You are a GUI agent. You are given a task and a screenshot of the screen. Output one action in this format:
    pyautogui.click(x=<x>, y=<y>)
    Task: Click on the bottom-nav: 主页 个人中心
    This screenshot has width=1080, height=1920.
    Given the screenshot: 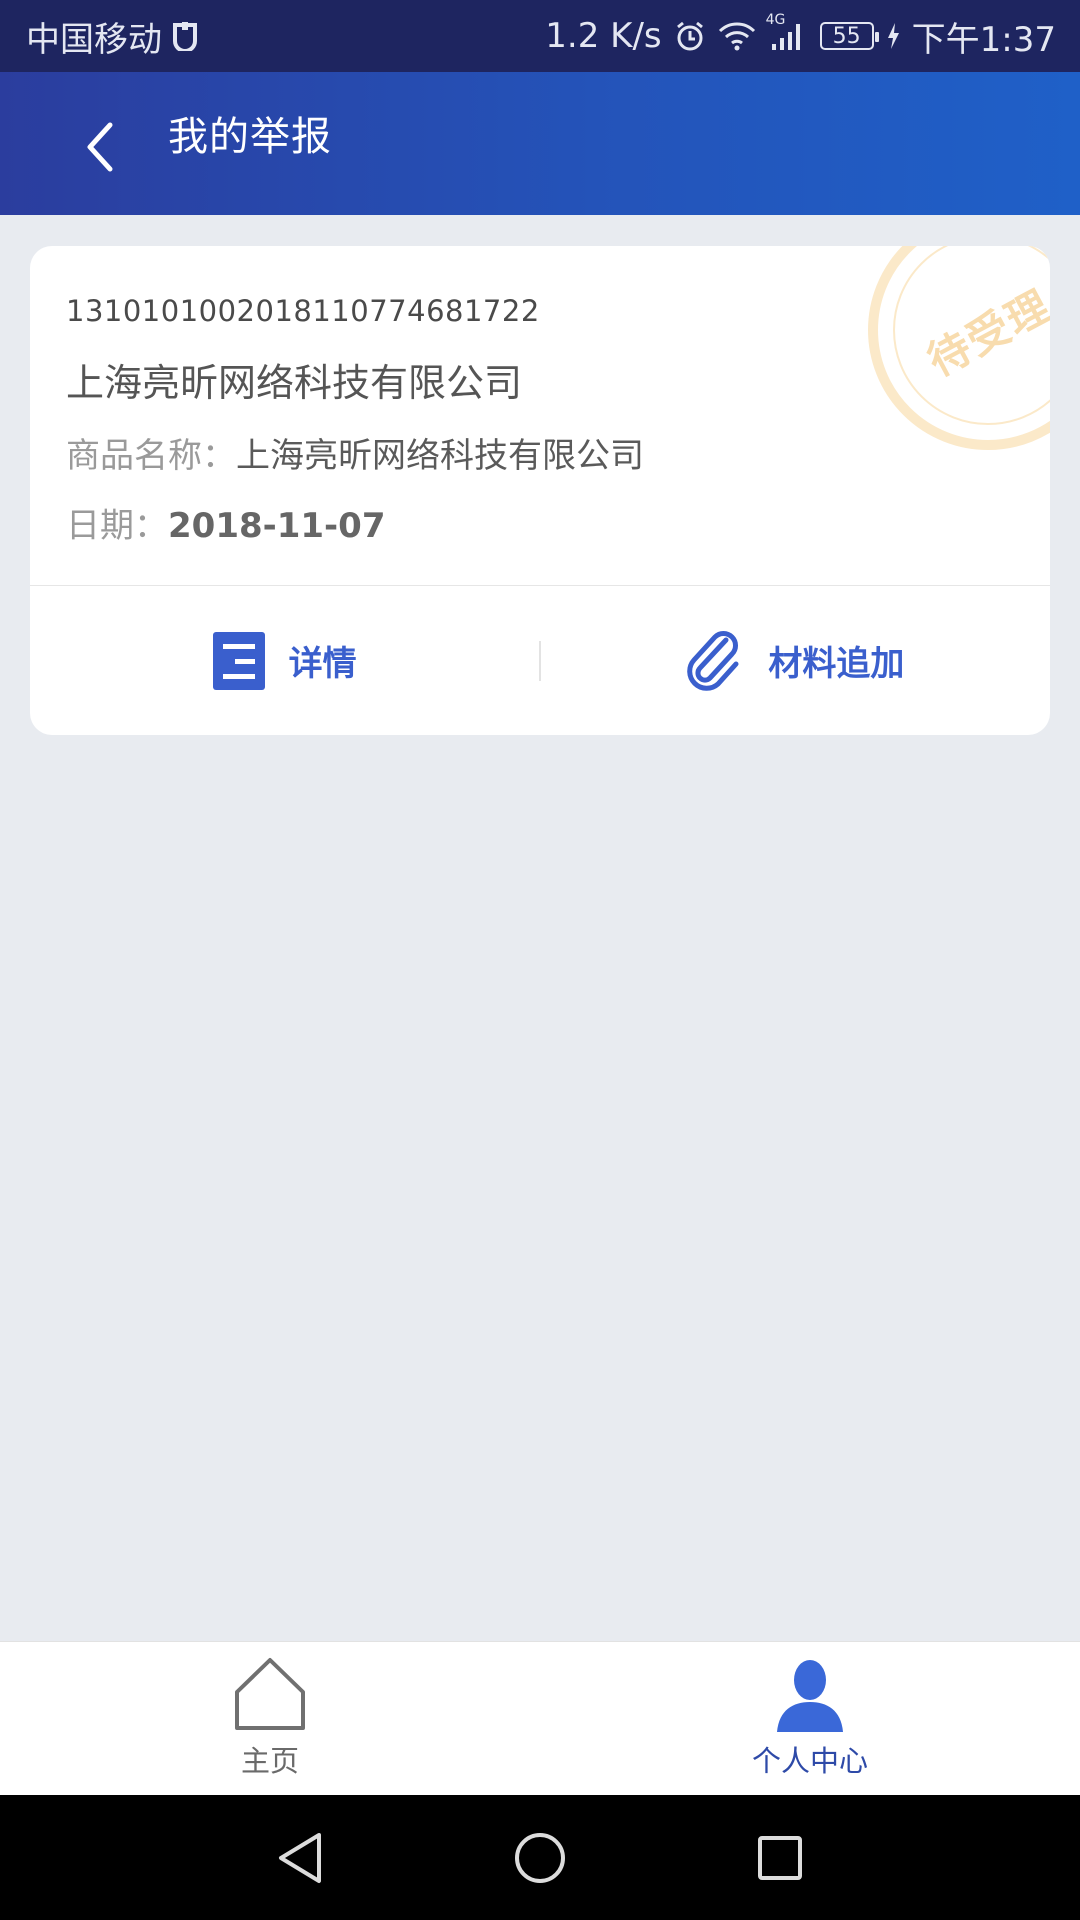 What is the action you would take?
    pyautogui.click(x=540, y=1718)
    